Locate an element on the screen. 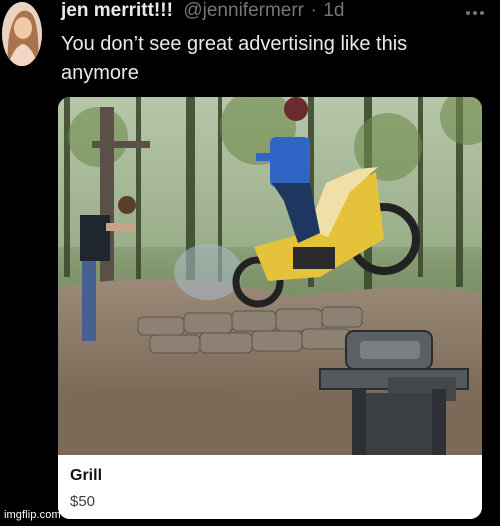 The height and width of the screenshot is (526, 500). author-name: jen merritt!!! is located at coordinates (117, 10).